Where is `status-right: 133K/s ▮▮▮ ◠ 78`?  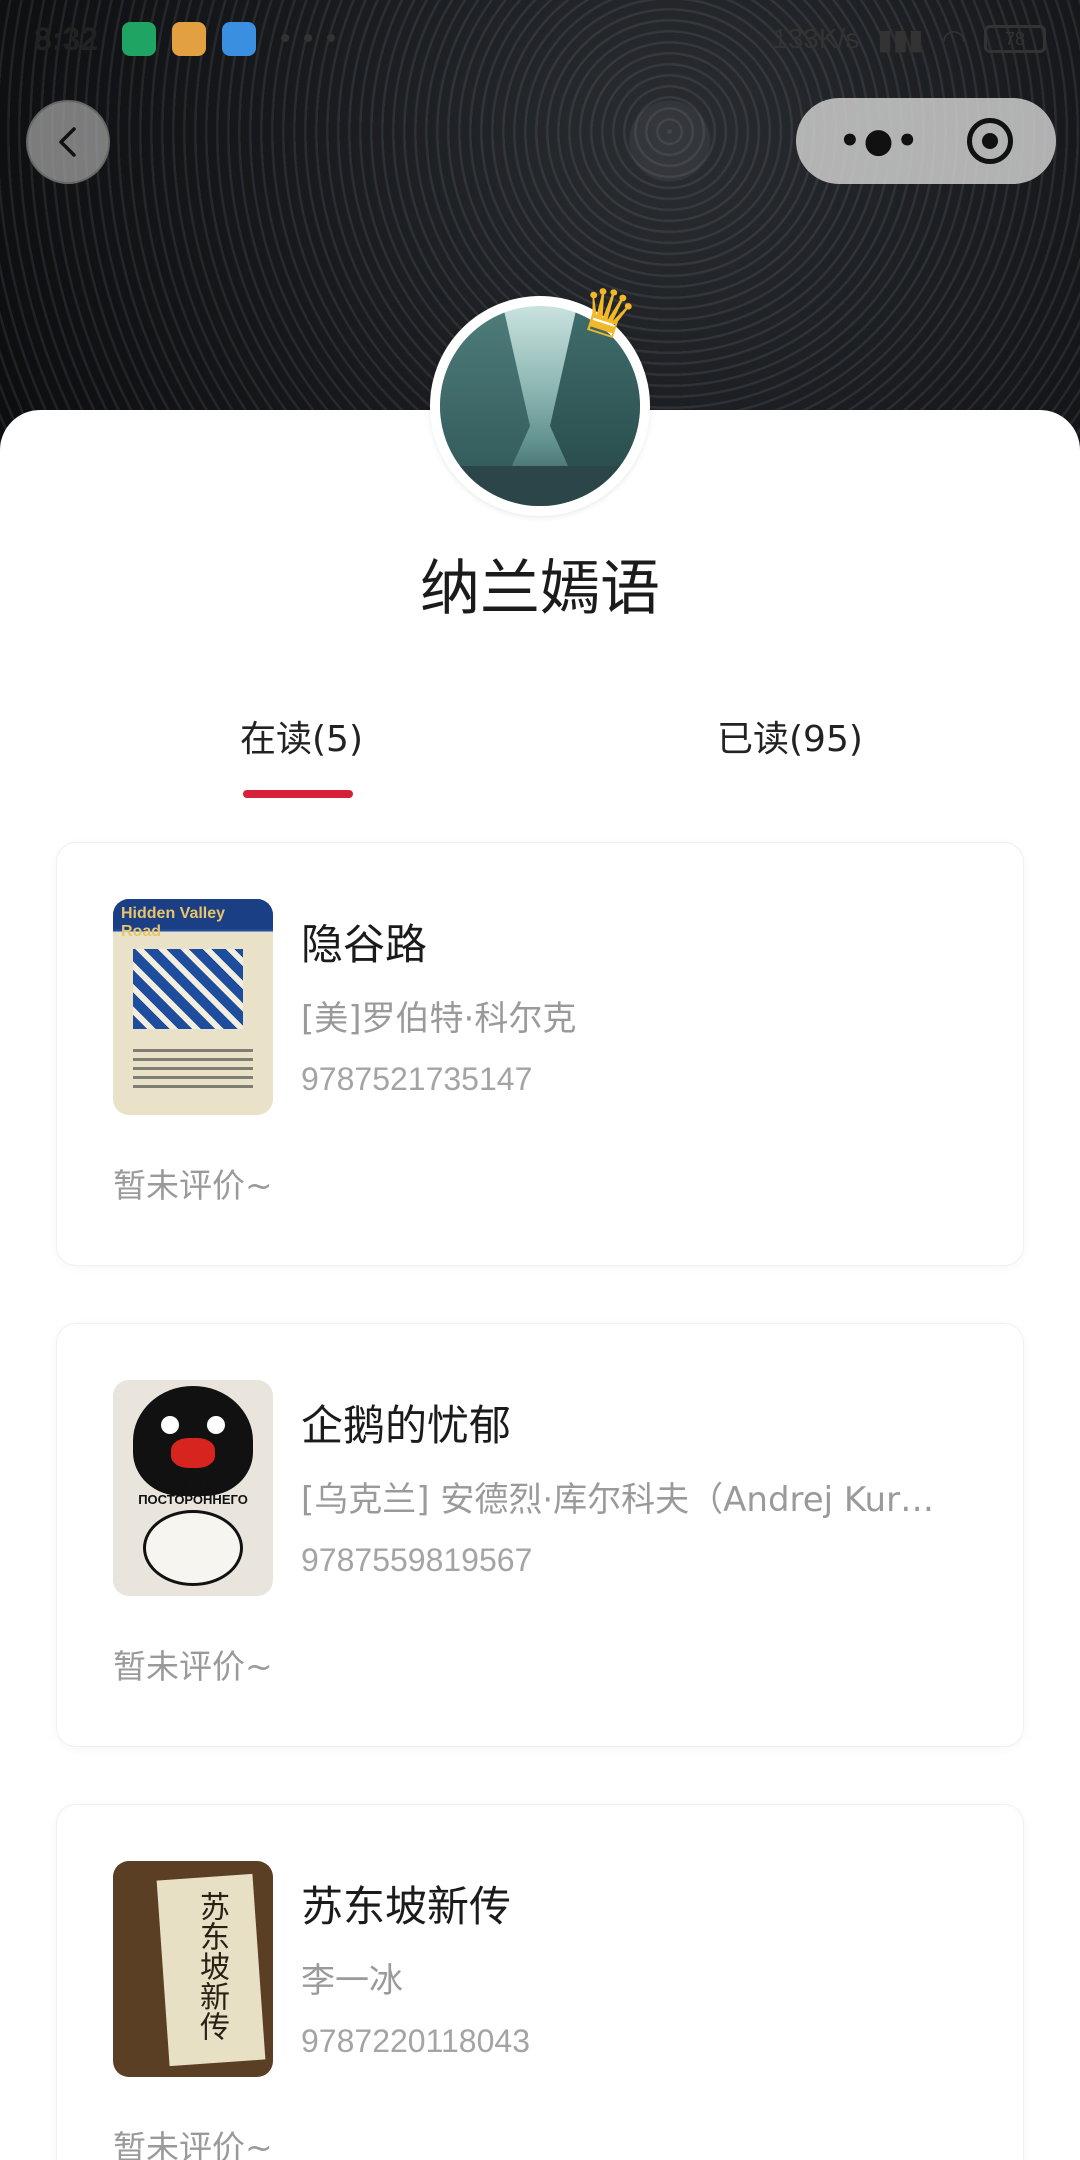
status-right: 133K/s ▮▮▮ ◠ 78 is located at coordinates (909, 39).